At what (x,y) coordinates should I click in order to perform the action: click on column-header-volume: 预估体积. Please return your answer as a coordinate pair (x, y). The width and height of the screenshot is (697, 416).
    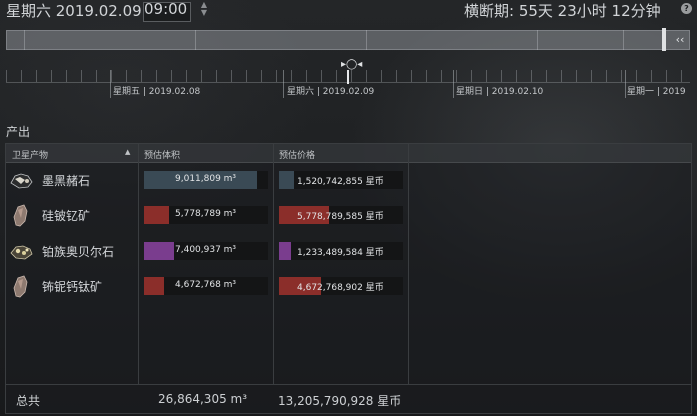
    Looking at the image, I should click on (162, 154).